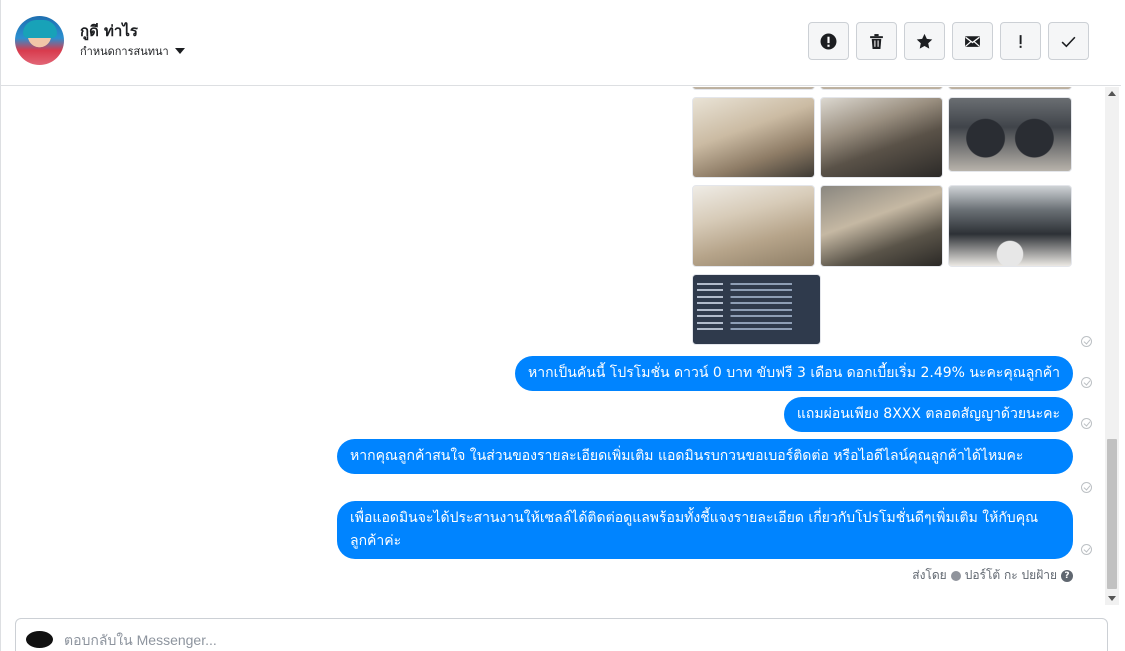 This screenshot has height=651, width=1125. Describe the element at coordinates (39, 639) in the screenshot. I see `page-avatar` at that location.